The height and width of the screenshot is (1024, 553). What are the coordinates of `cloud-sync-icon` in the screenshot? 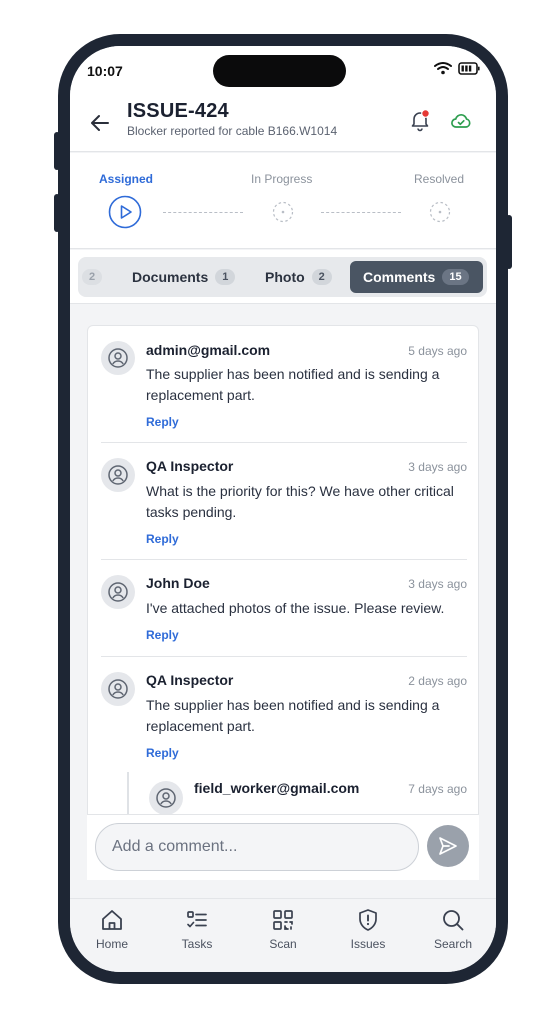 It's located at (461, 121).